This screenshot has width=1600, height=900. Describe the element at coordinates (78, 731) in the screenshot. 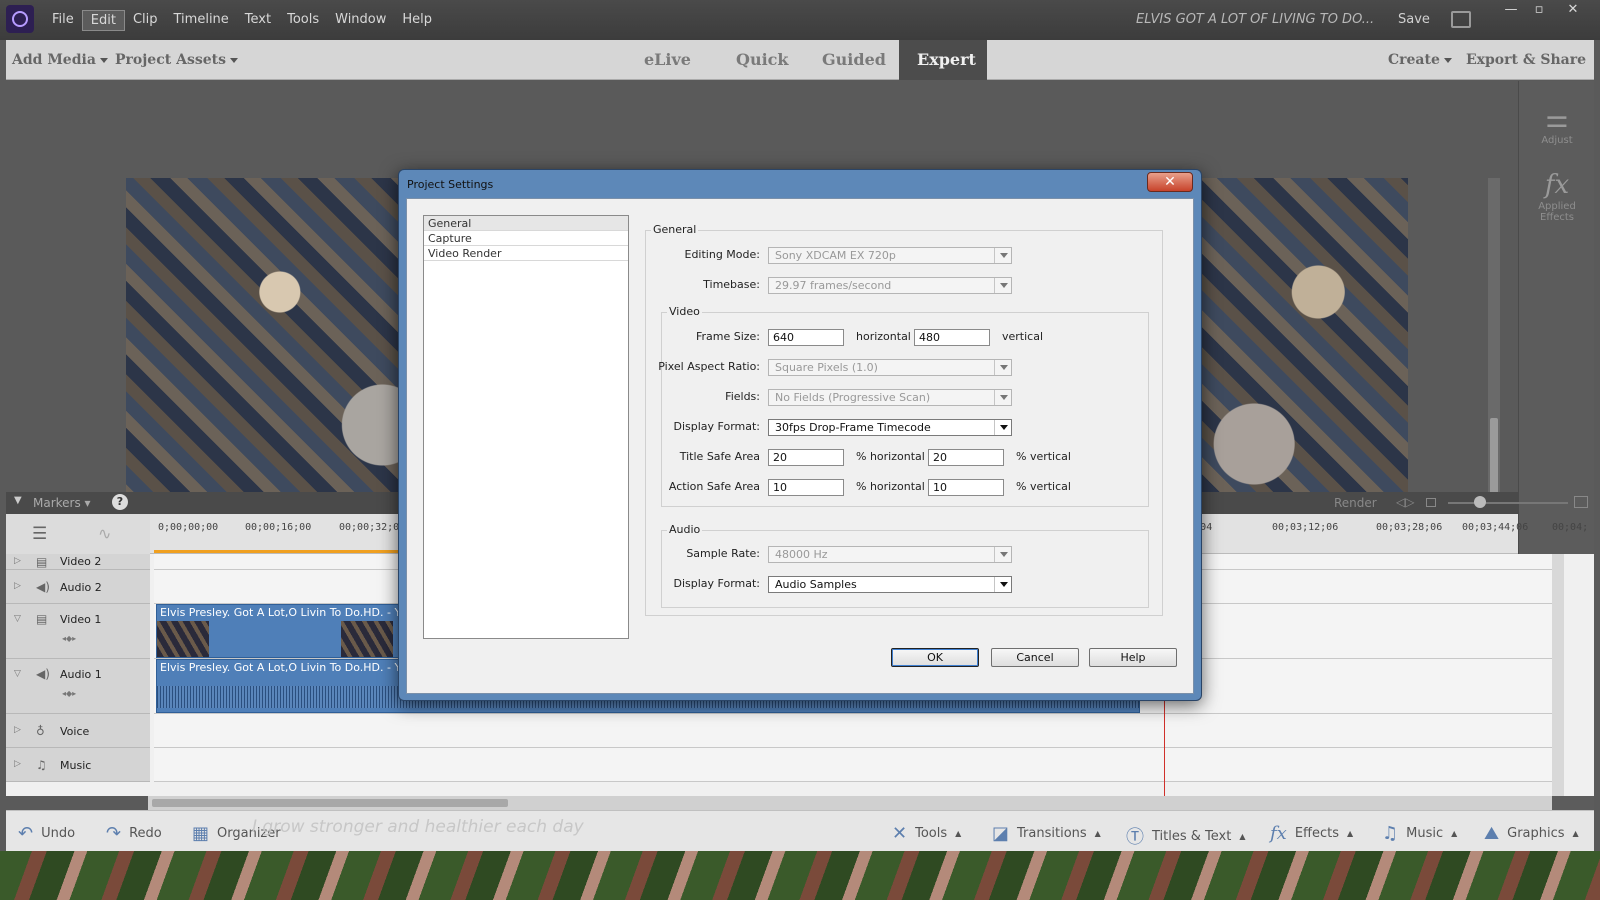

I see `track-header-voice: ▷ ♁ Voice` at that location.